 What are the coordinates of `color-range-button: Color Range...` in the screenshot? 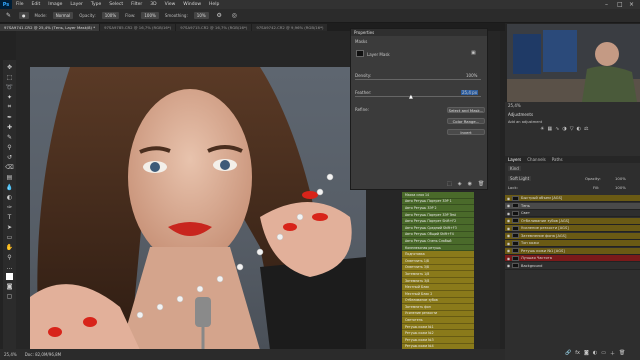 It's located at (466, 121).